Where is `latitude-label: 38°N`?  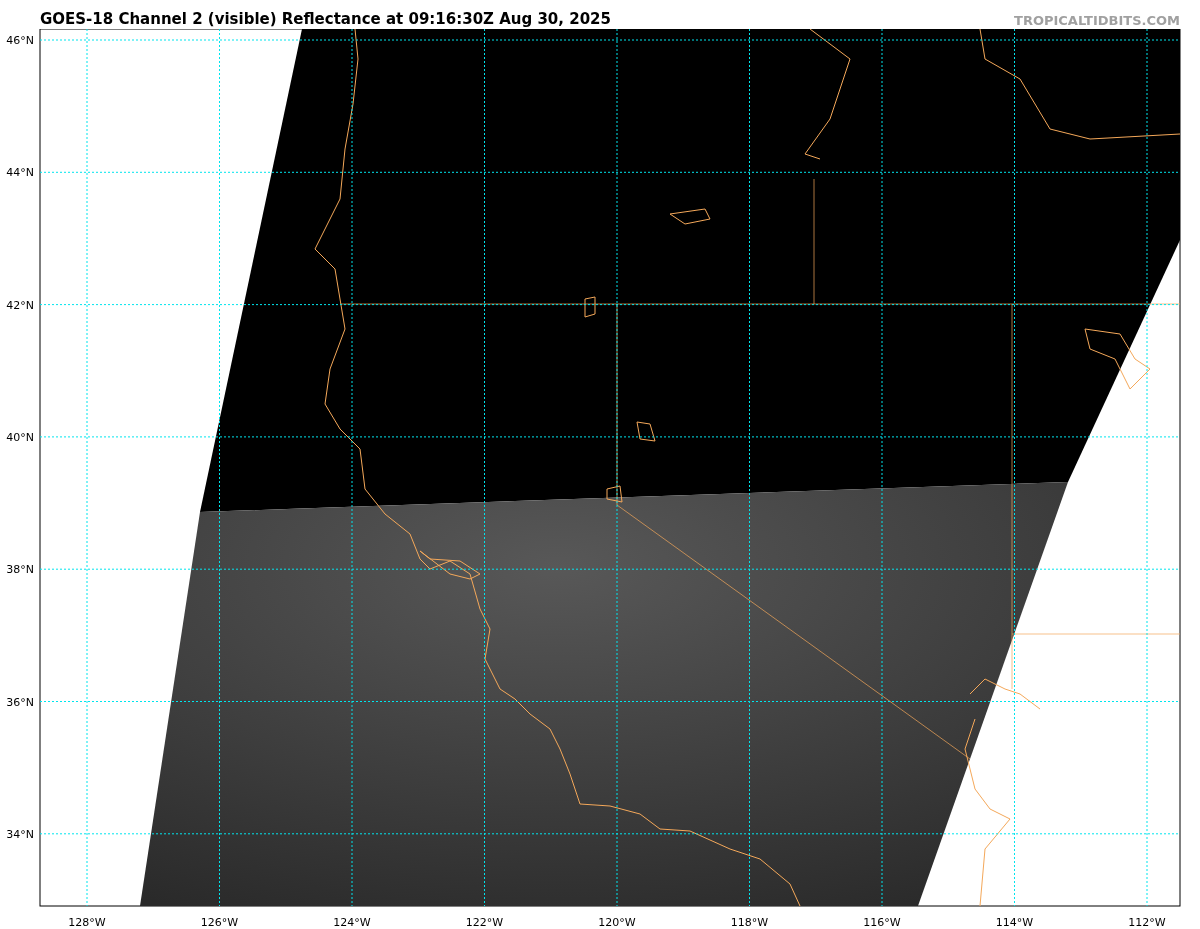 latitude-label: 38°N is located at coordinates (20, 570).